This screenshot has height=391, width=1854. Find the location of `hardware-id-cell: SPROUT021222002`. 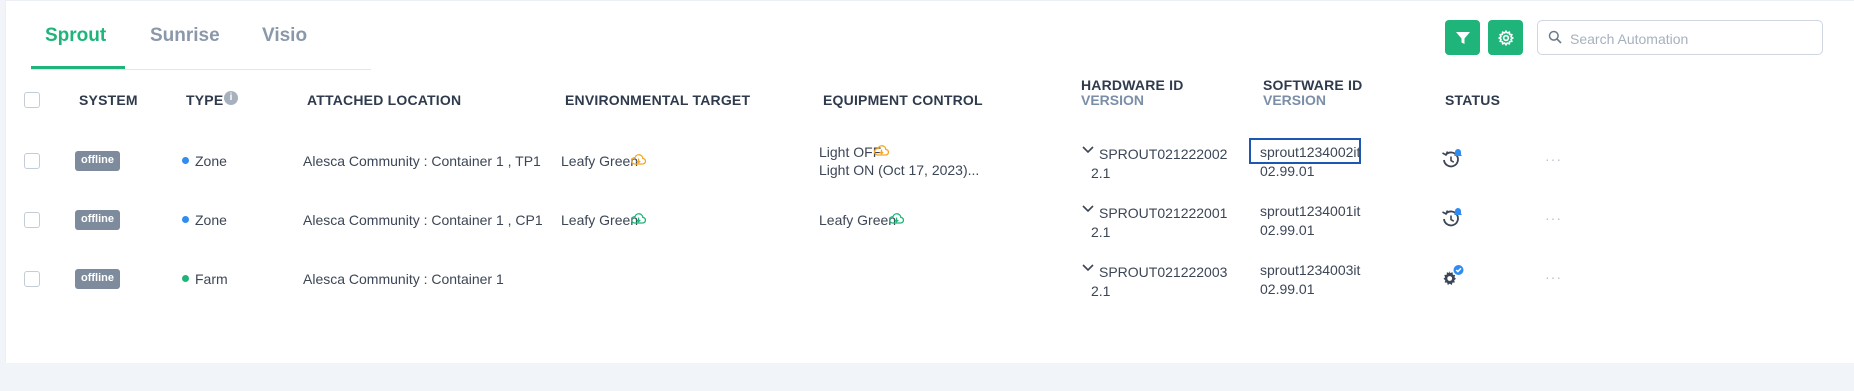

hardware-id-cell: SPROUT021222002 is located at coordinates (1163, 154).